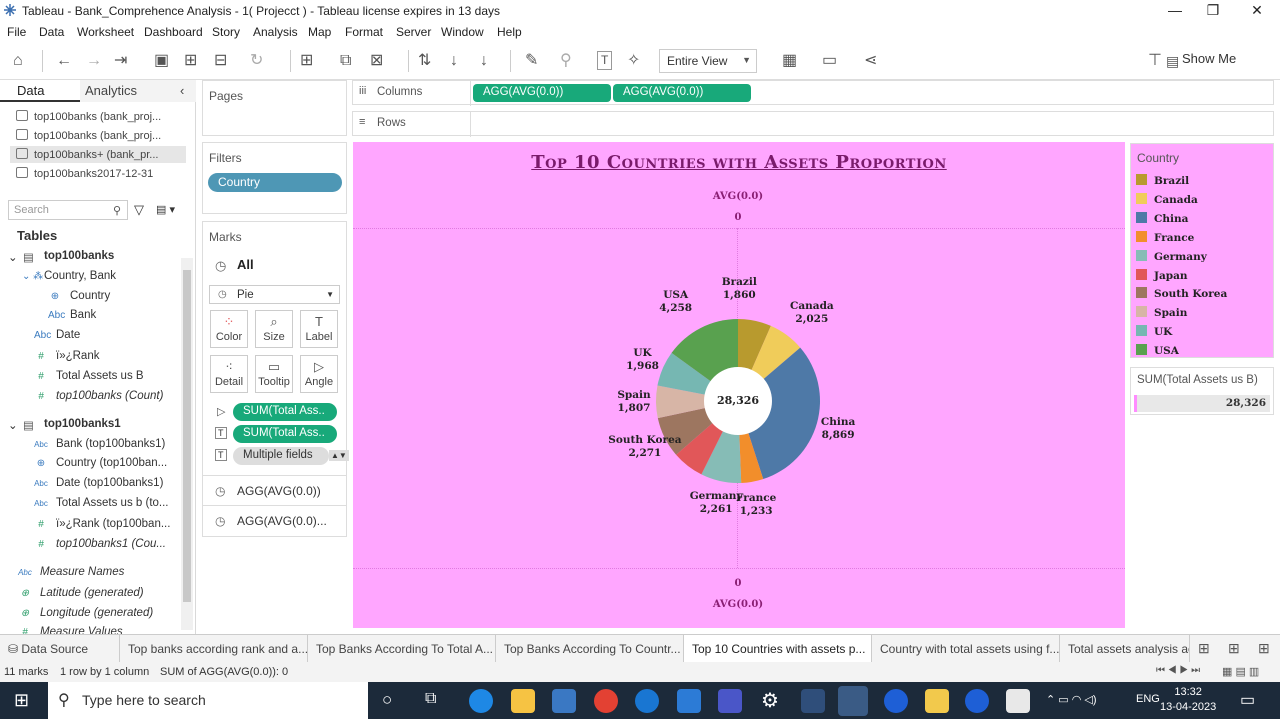 The image size is (1280, 719). What do you see at coordinates (18, 61) in the screenshot?
I see `home-icon: ⌂` at bounding box center [18, 61].